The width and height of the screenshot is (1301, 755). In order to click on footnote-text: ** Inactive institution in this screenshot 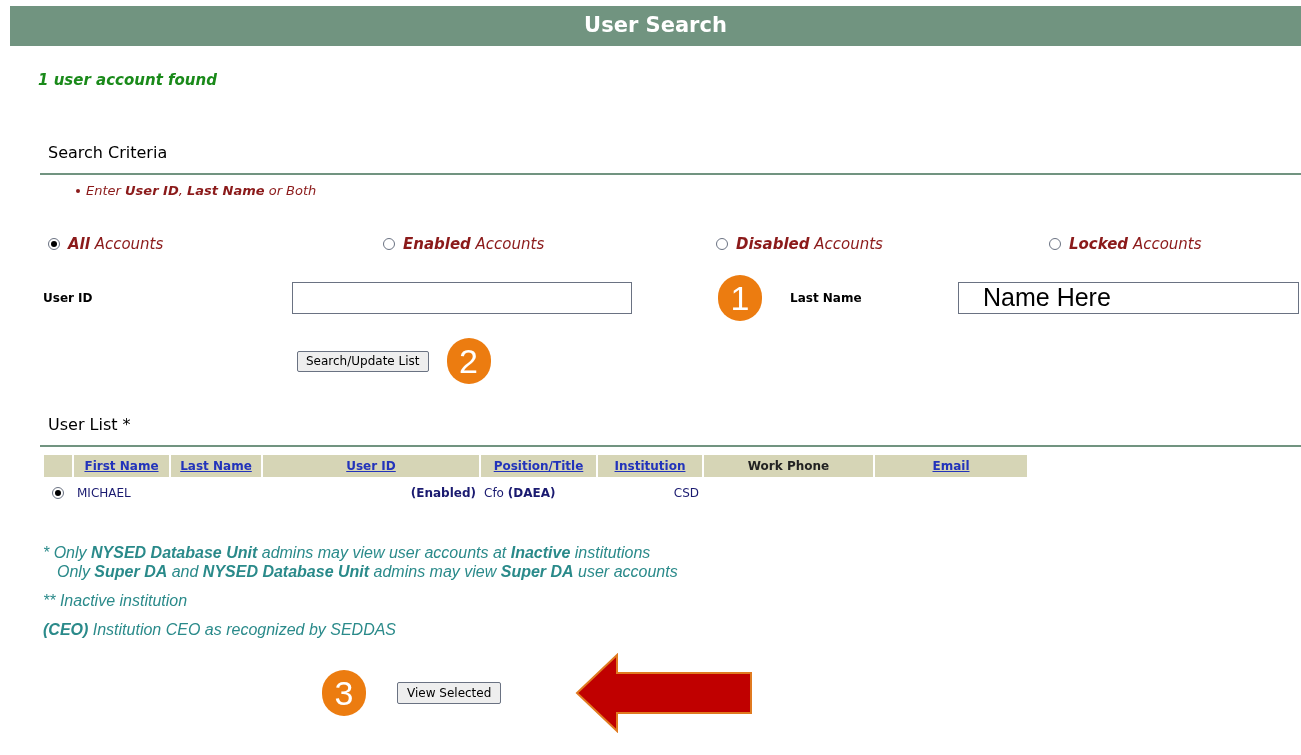, I will do `click(115, 600)`.